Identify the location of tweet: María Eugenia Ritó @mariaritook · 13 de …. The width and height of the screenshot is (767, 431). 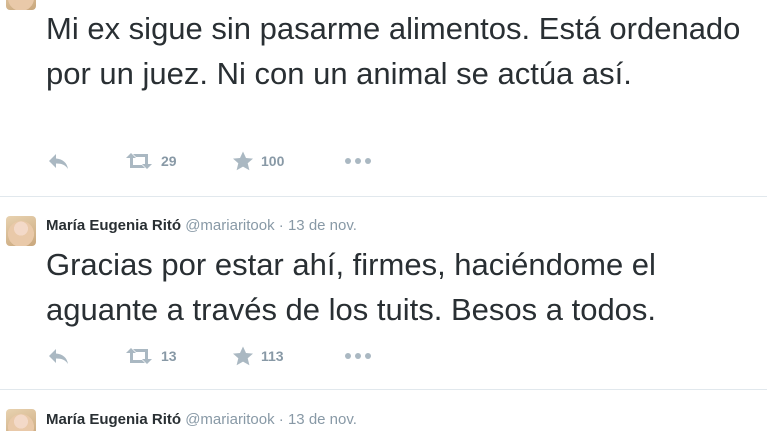
(383, 410).